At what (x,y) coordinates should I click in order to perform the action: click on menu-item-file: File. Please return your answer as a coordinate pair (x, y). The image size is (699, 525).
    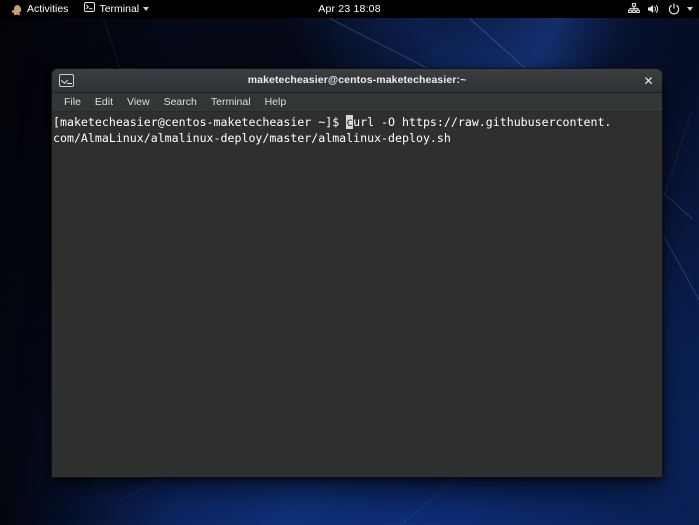
    Looking at the image, I should click on (72, 102).